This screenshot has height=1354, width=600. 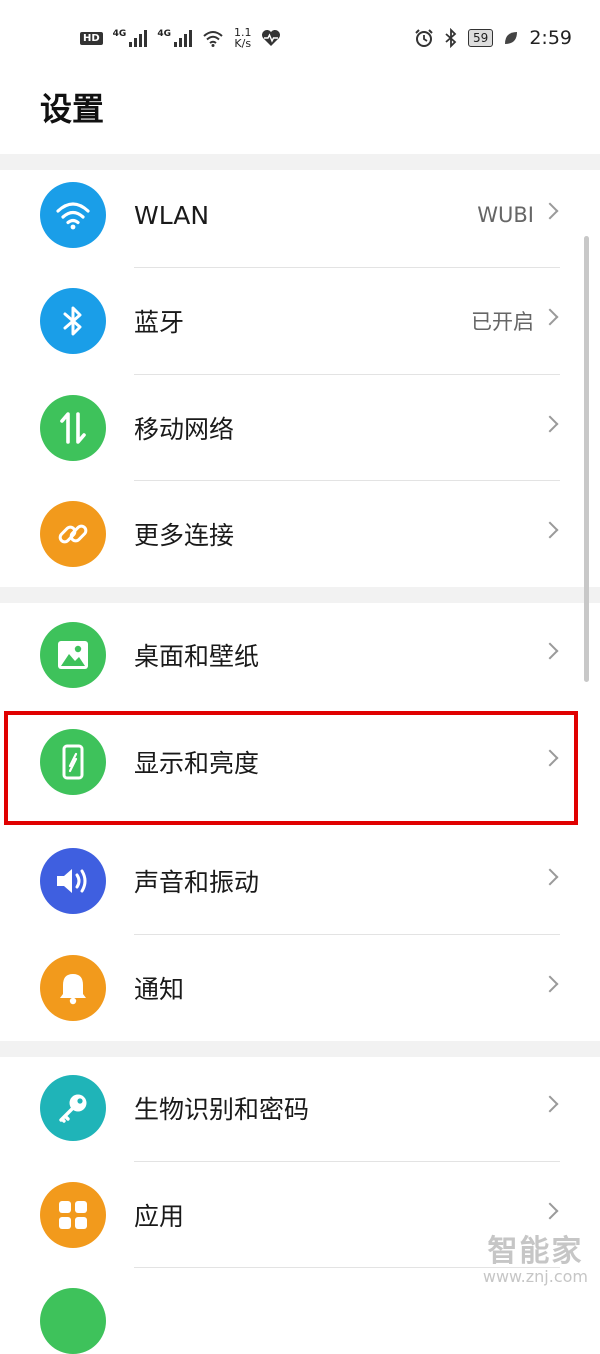 I want to click on bluetooth-icon, so click(x=73, y=321).